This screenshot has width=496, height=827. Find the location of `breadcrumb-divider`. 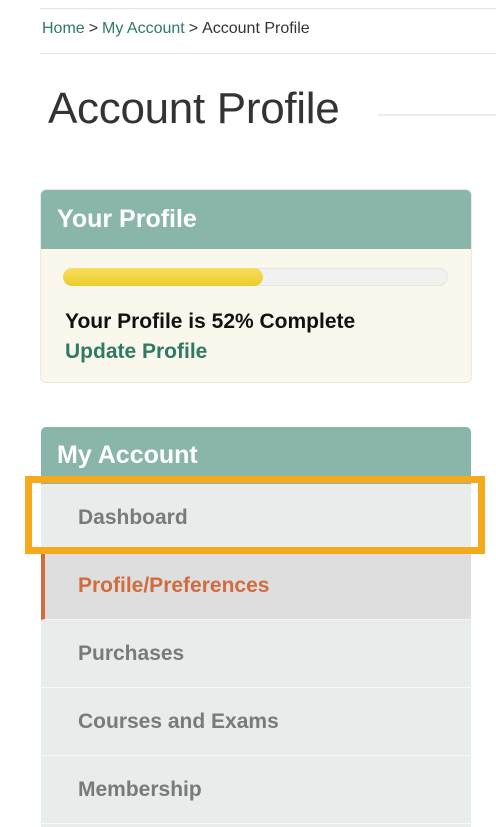

breadcrumb-divider is located at coordinates (268, 53).